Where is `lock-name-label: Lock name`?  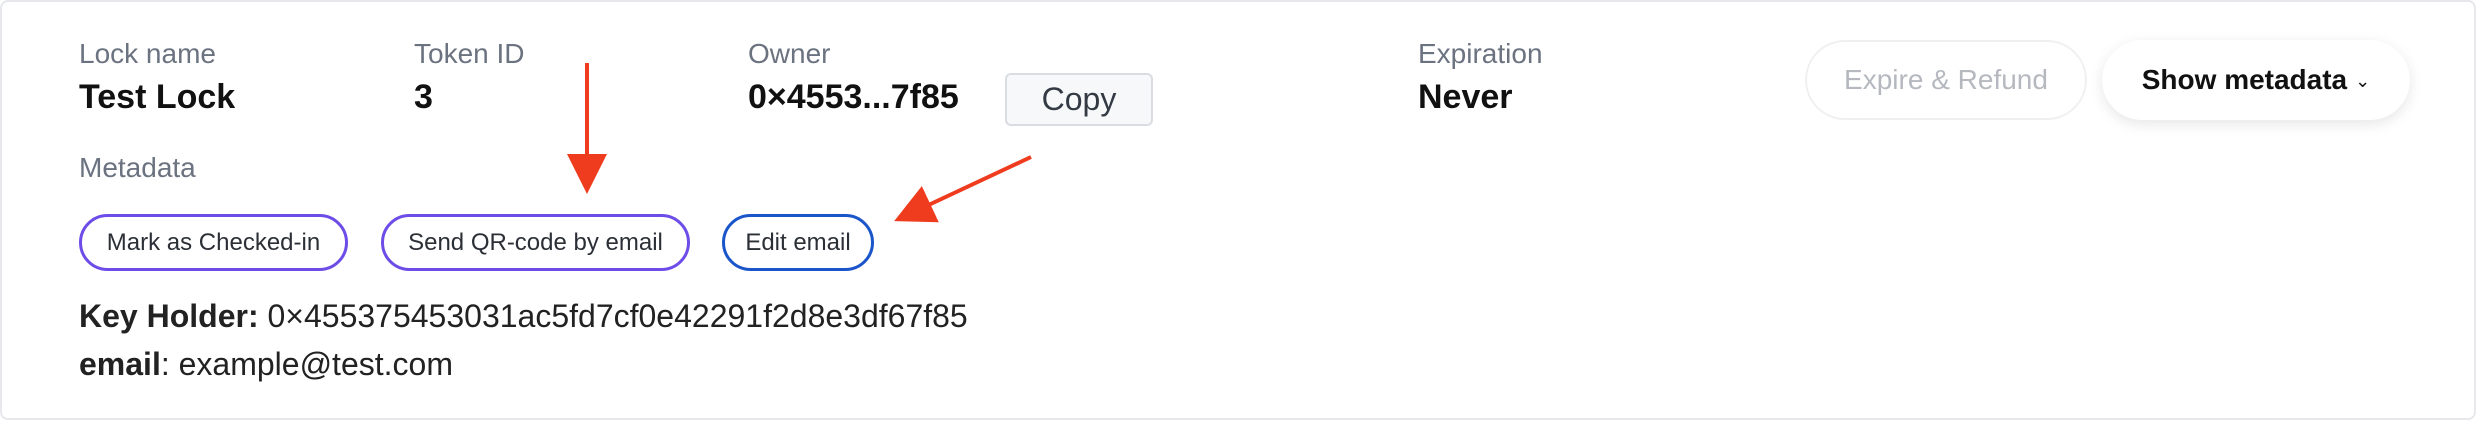 lock-name-label: Lock name is located at coordinates (147, 53).